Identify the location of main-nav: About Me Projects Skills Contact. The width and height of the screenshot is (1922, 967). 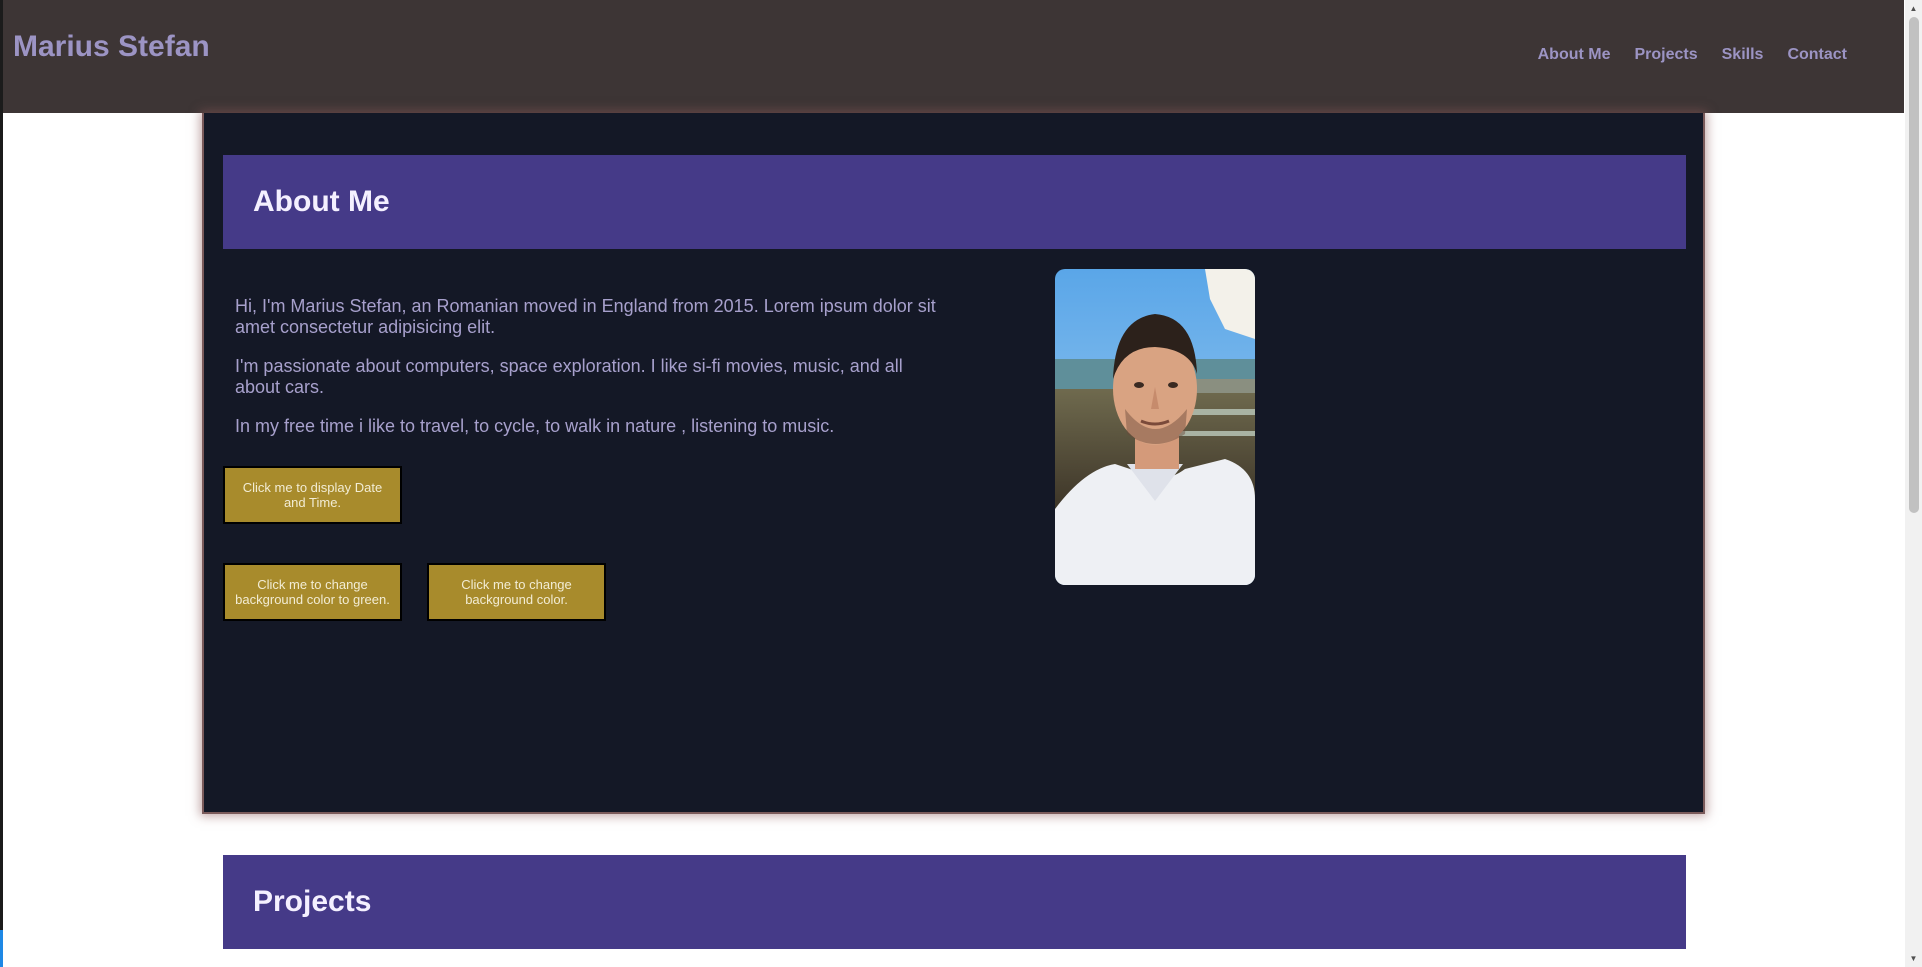
(1692, 55).